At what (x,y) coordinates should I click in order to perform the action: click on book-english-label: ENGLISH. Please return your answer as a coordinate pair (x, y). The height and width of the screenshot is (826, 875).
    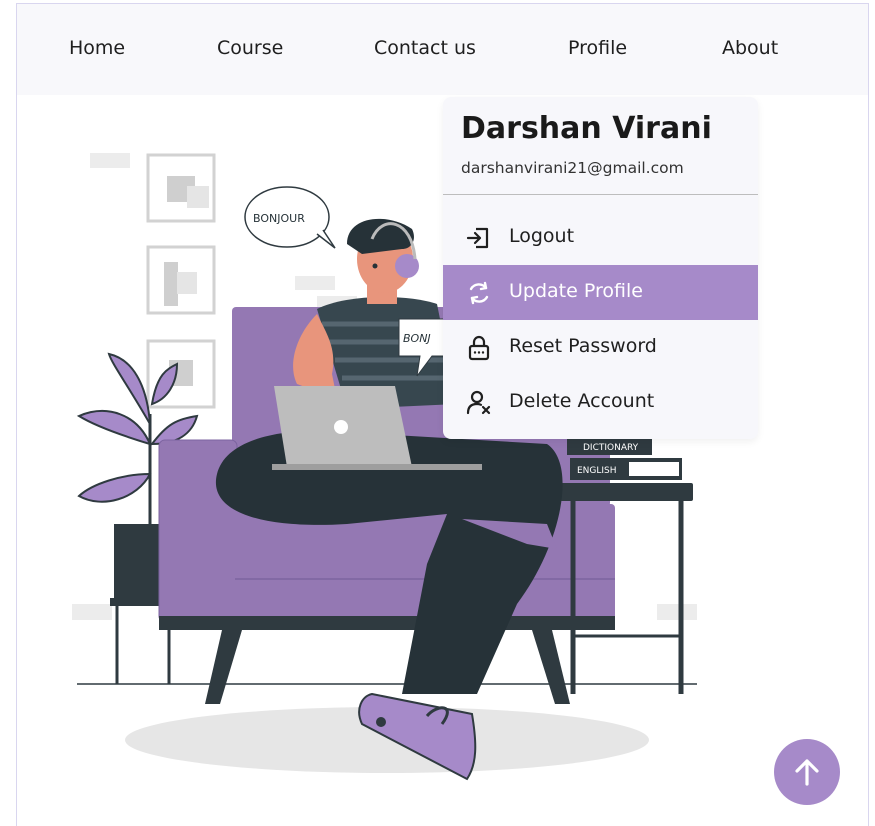
    Looking at the image, I should click on (597, 471).